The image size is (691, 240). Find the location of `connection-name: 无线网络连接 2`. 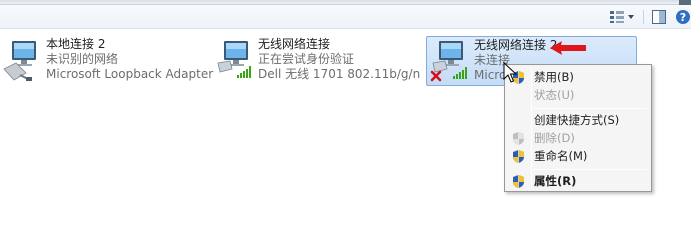

connection-name: 无线网络连接 2 is located at coordinates (516, 45).